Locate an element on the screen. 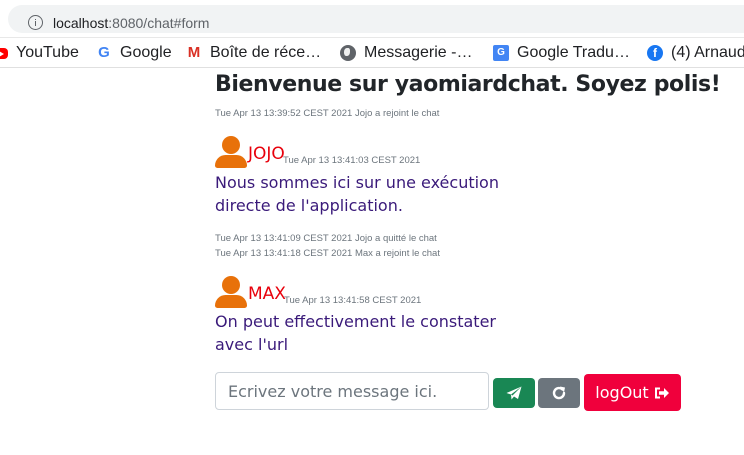 The image size is (744, 455). bookmark-facebook: f (4) Arnaud is located at coordinates (695, 53).